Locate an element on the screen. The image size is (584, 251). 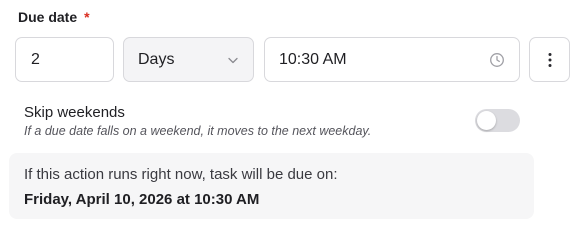
more-options-button is located at coordinates (549, 59).